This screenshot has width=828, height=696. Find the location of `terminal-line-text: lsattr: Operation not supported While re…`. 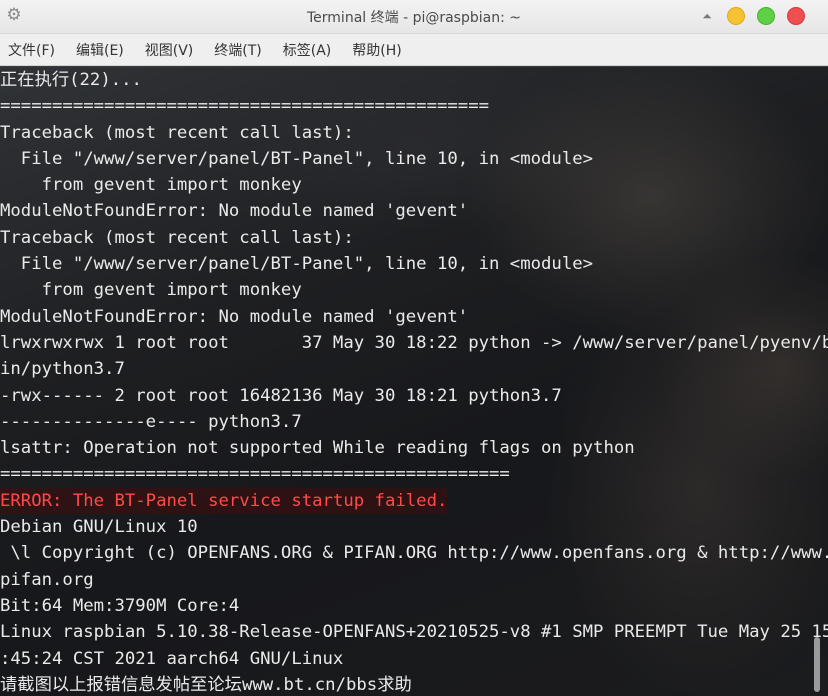

terminal-line-text: lsattr: Operation not supported While re… is located at coordinates (317, 448).